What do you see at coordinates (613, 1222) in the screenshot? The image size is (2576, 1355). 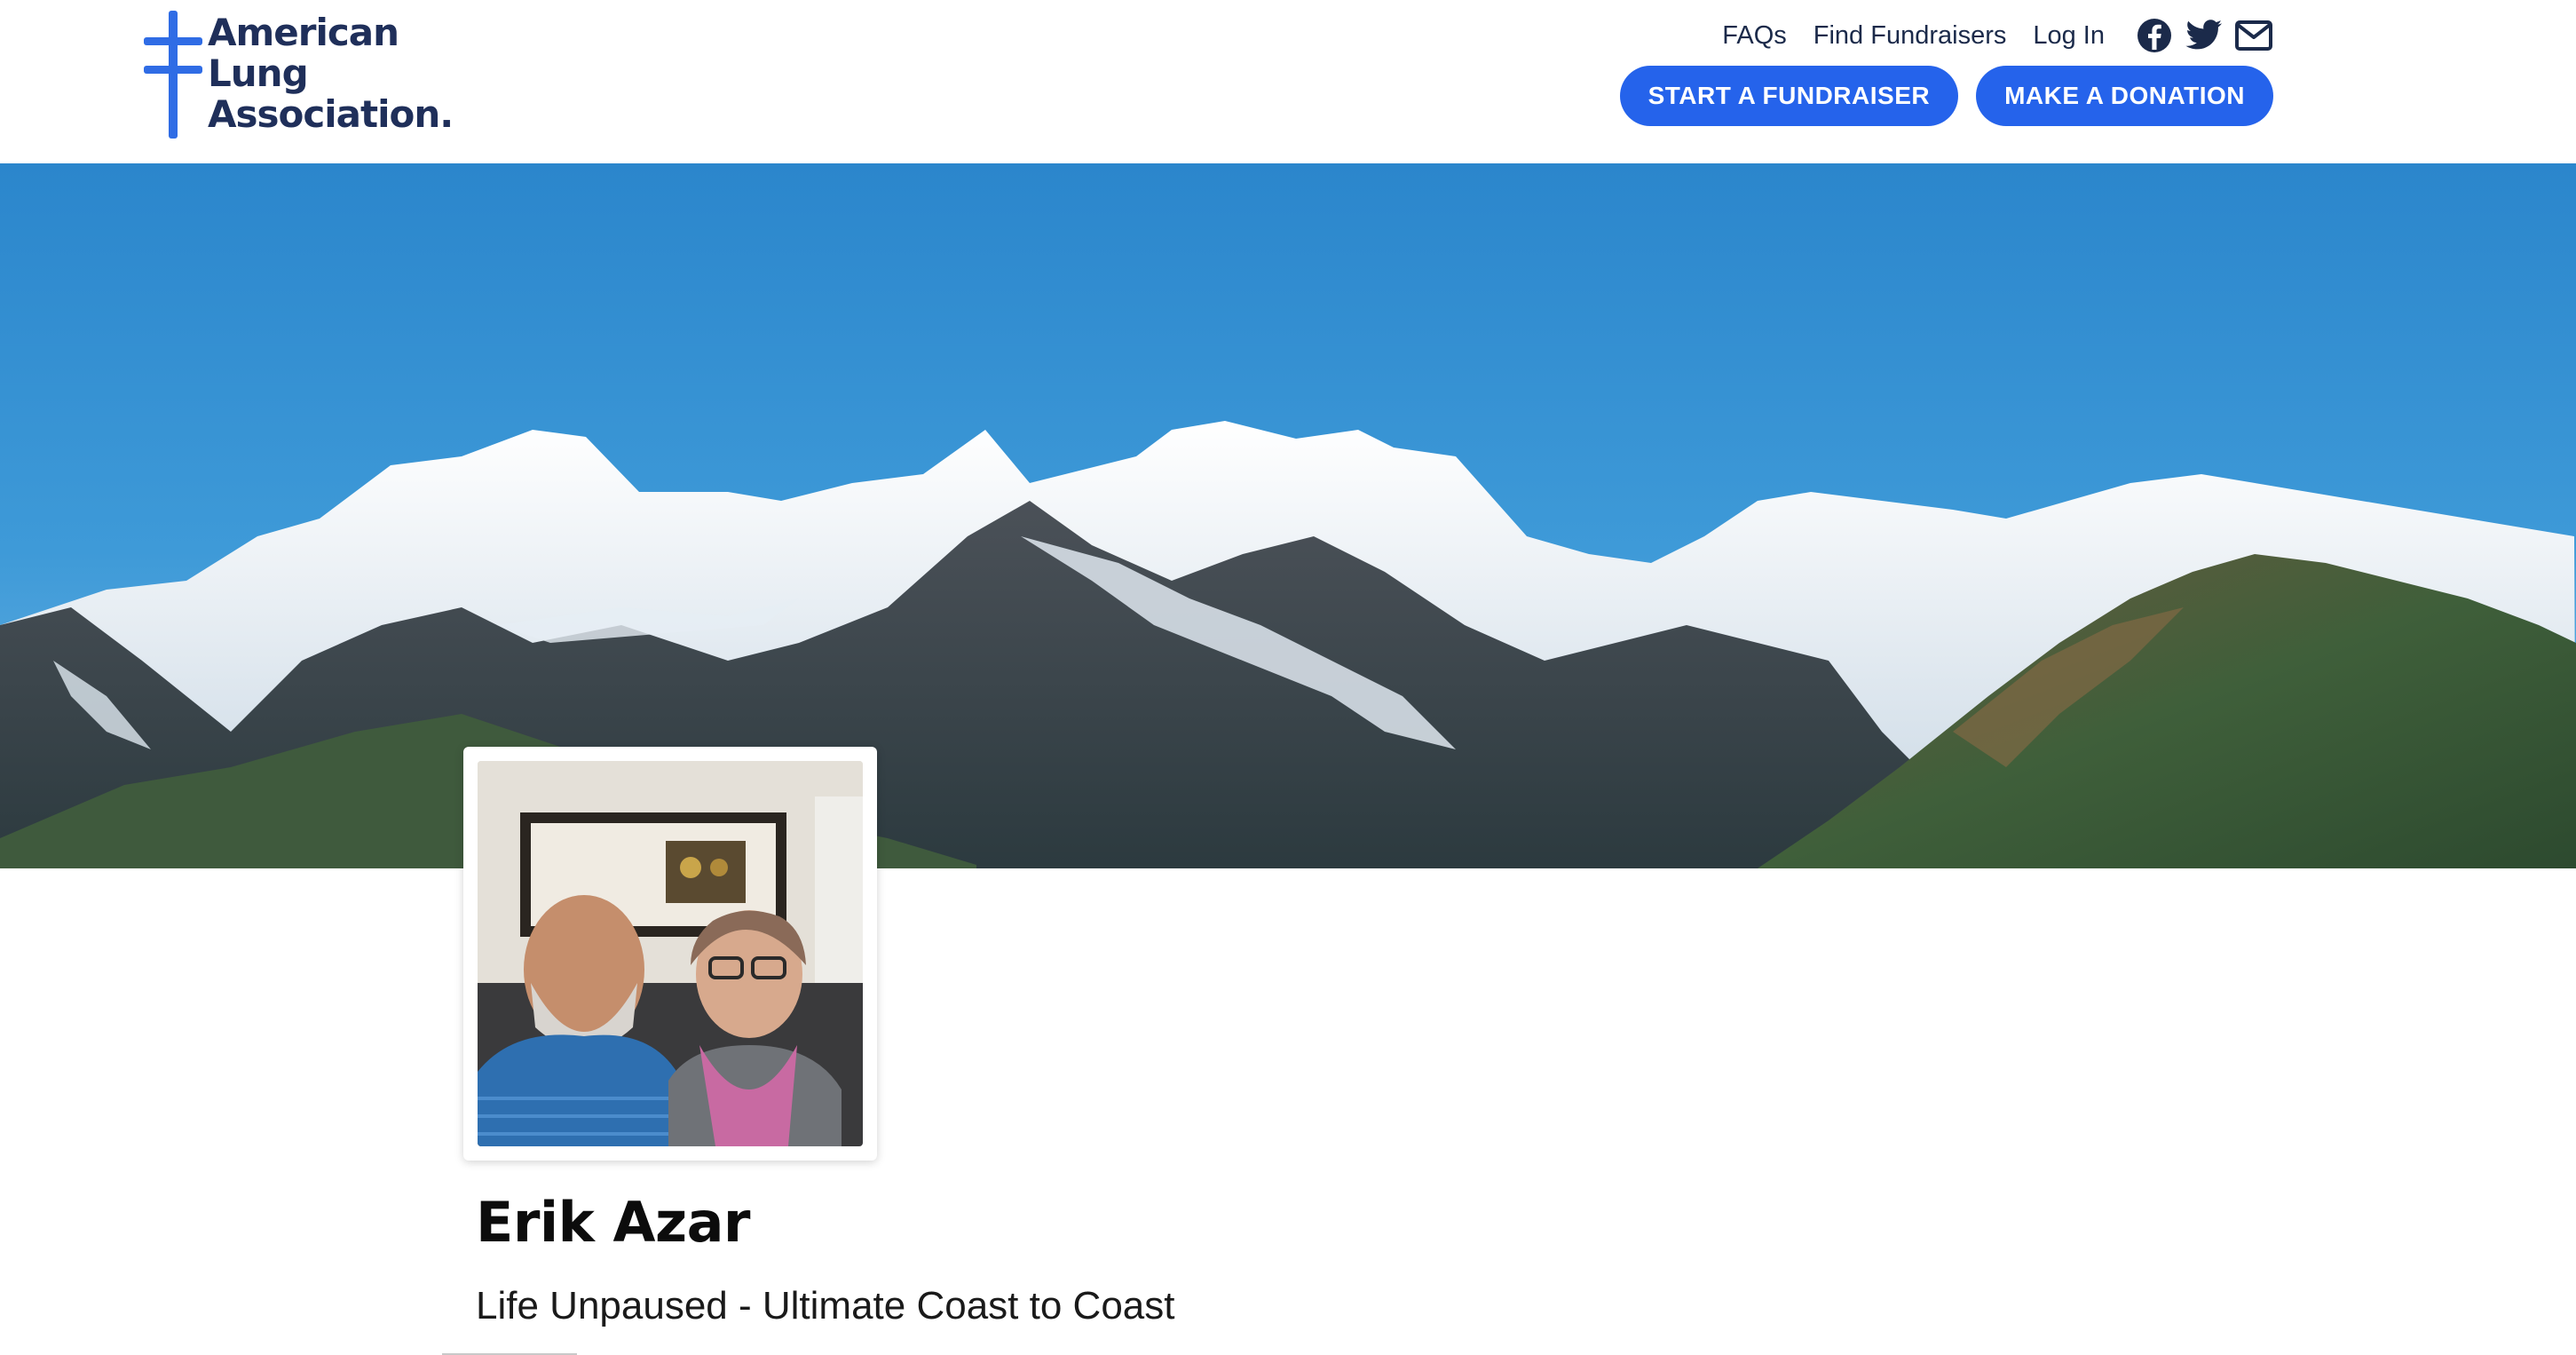 I see `fundraiser-name: Erik Azar` at bounding box center [613, 1222].